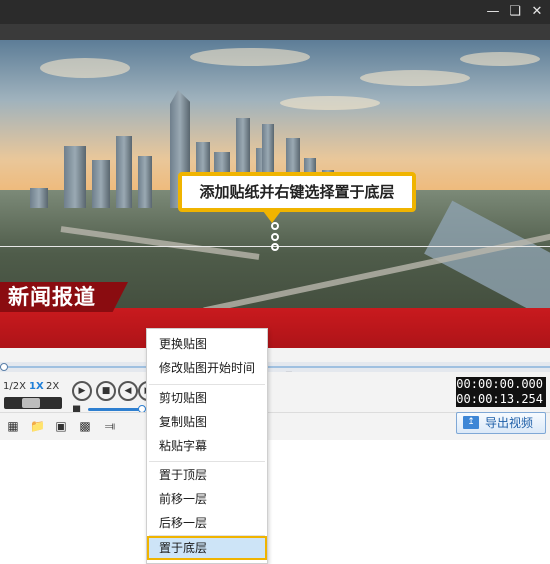 The width and height of the screenshot is (550, 564). I want to click on current-time: 00:00:00.000, so click(501, 384).